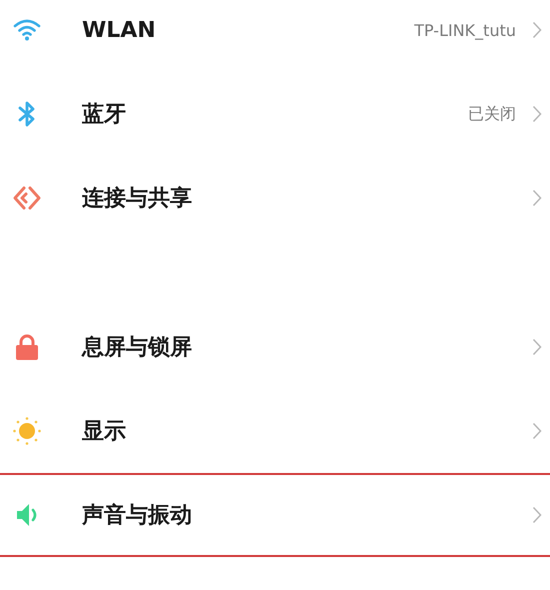 Image resolution: width=550 pixels, height=590 pixels. Describe the element at coordinates (137, 199) in the screenshot. I see `item-label: 连接与共享` at that location.